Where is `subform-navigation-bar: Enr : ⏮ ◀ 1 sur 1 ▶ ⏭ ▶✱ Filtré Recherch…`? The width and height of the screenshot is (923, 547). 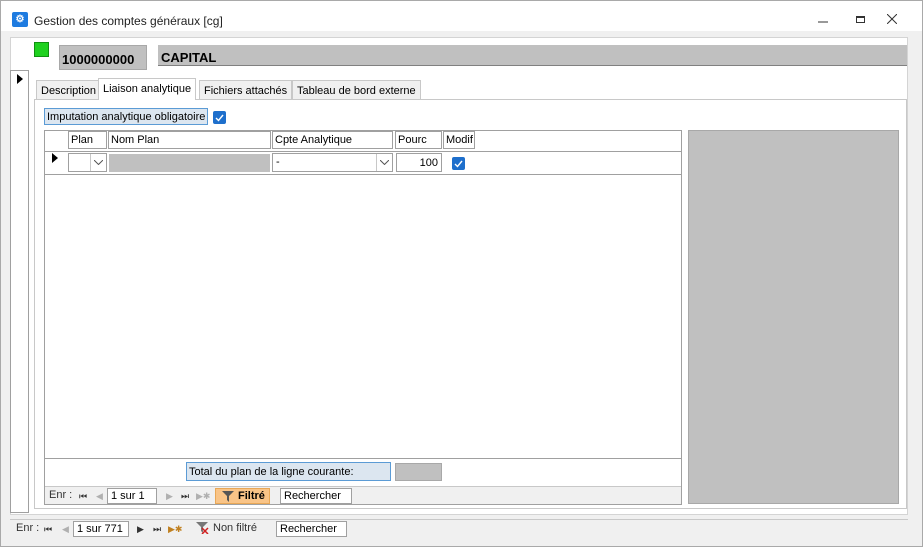 subform-navigation-bar: Enr : ⏮ ◀ 1 sur 1 ▶ ⏭ ▶✱ Filtré Recherch… is located at coordinates (363, 495).